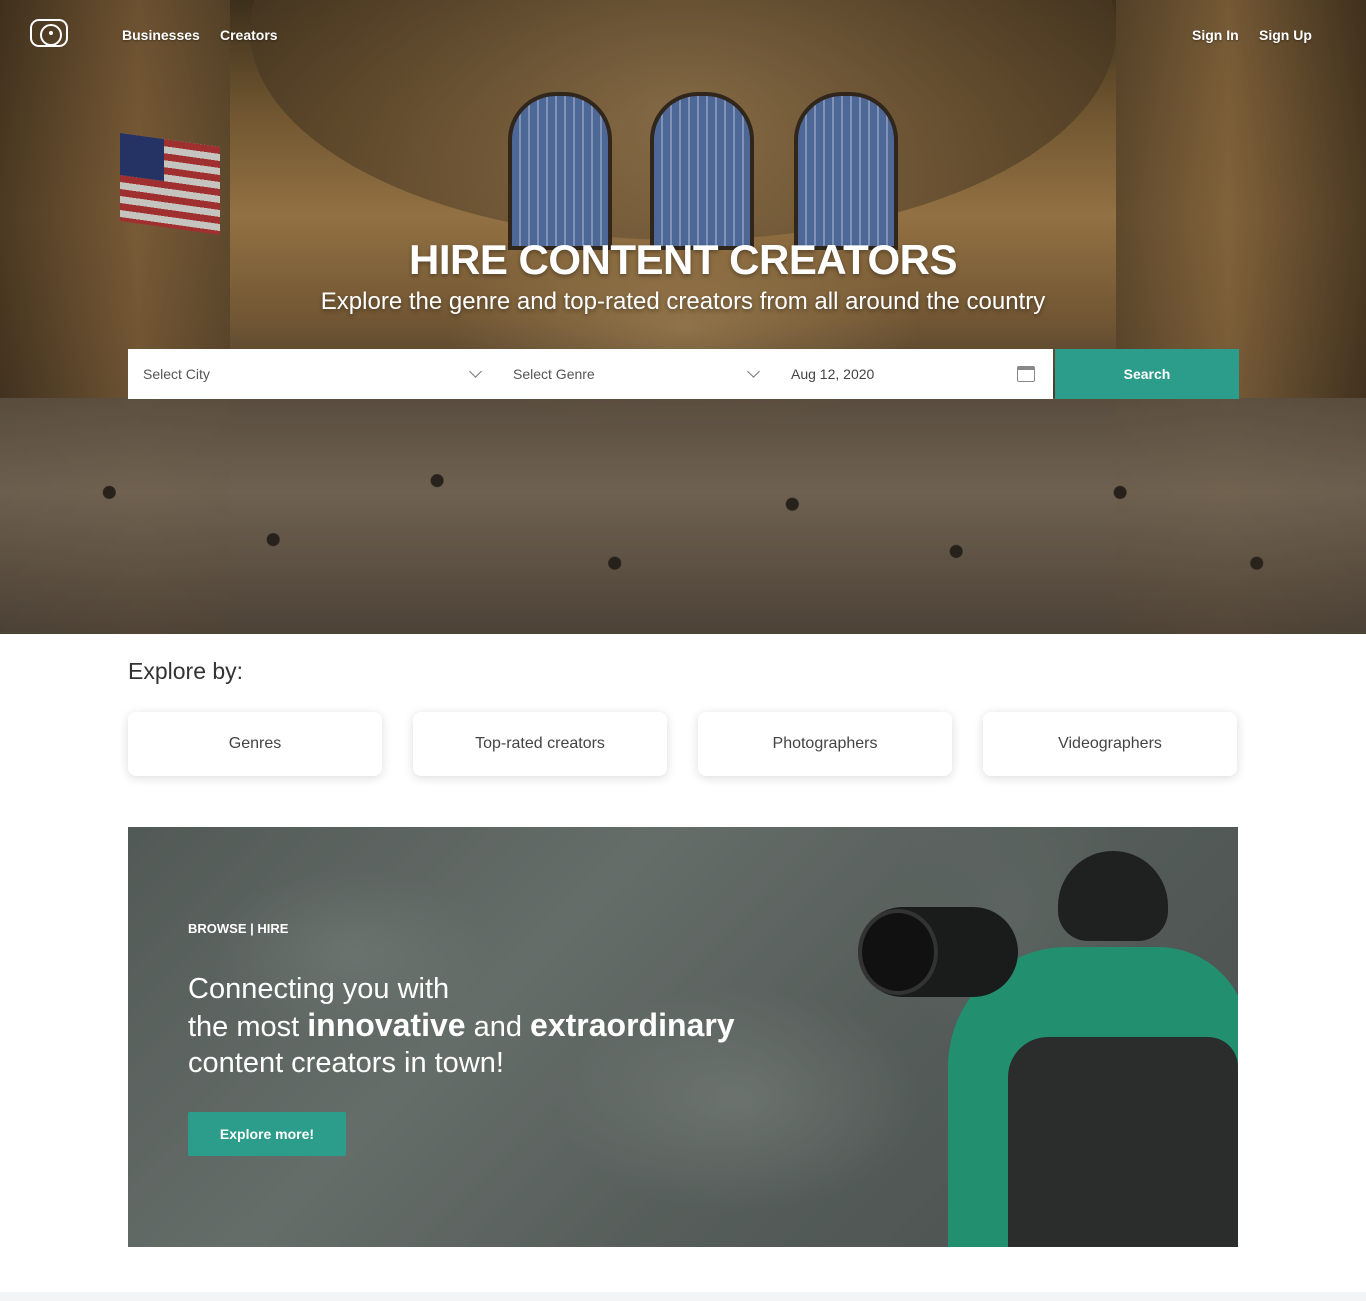 The width and height of the screenshot is (1366, 1301). I want to click on nav-link-creators: Creators, so click(249, 35).